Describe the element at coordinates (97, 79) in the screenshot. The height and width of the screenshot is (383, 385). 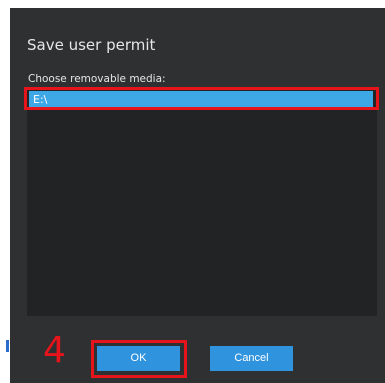
I see `media-label: Choose removable media:` at that location.